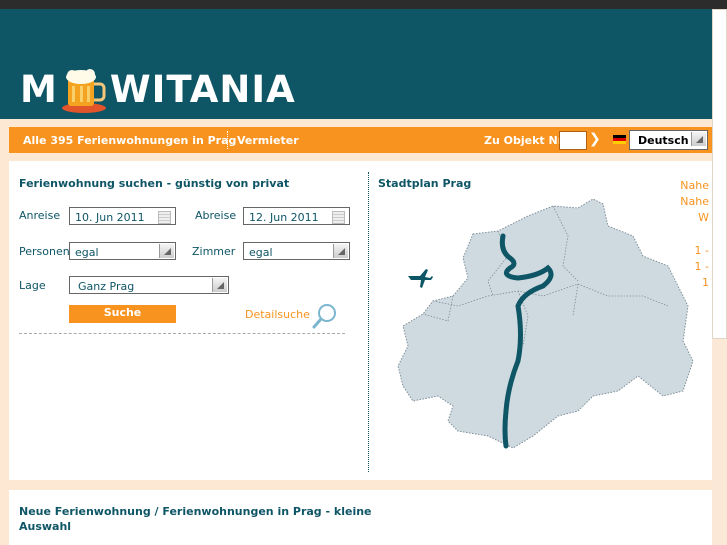 This screenshot has width=727, height=545. I want to click on nav-all-apartments: Alle 395 Ferienwohnungen in Prag, so click(129, 140).